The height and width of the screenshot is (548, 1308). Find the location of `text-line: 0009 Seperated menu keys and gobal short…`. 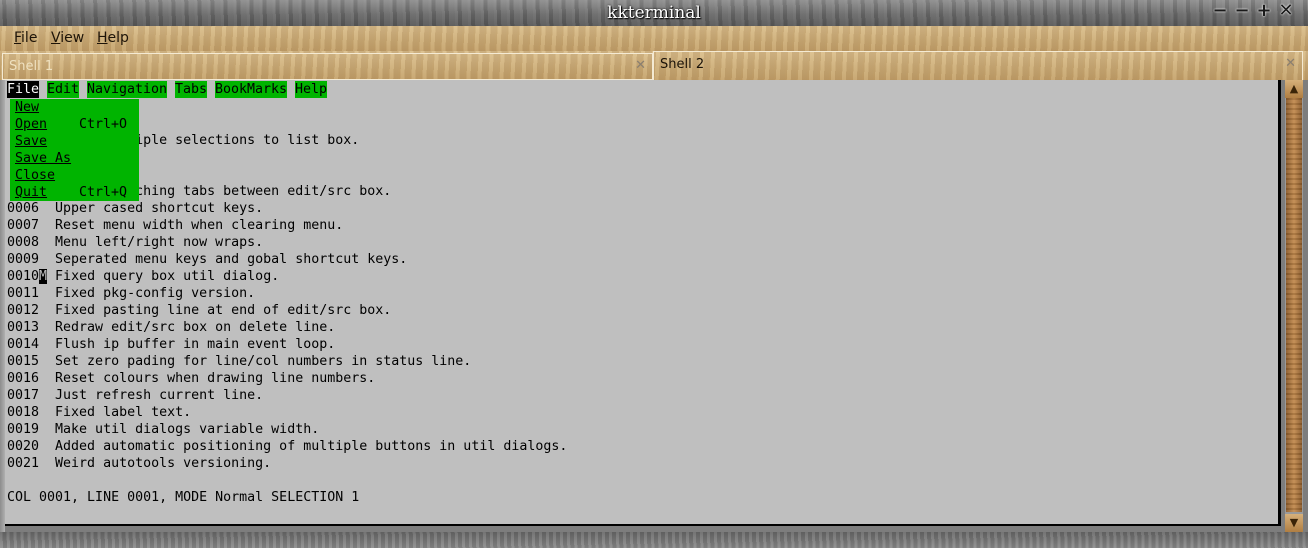

text-line: 0009 Seperated menu keys and gobal short… is located at coordinates (207, 259).